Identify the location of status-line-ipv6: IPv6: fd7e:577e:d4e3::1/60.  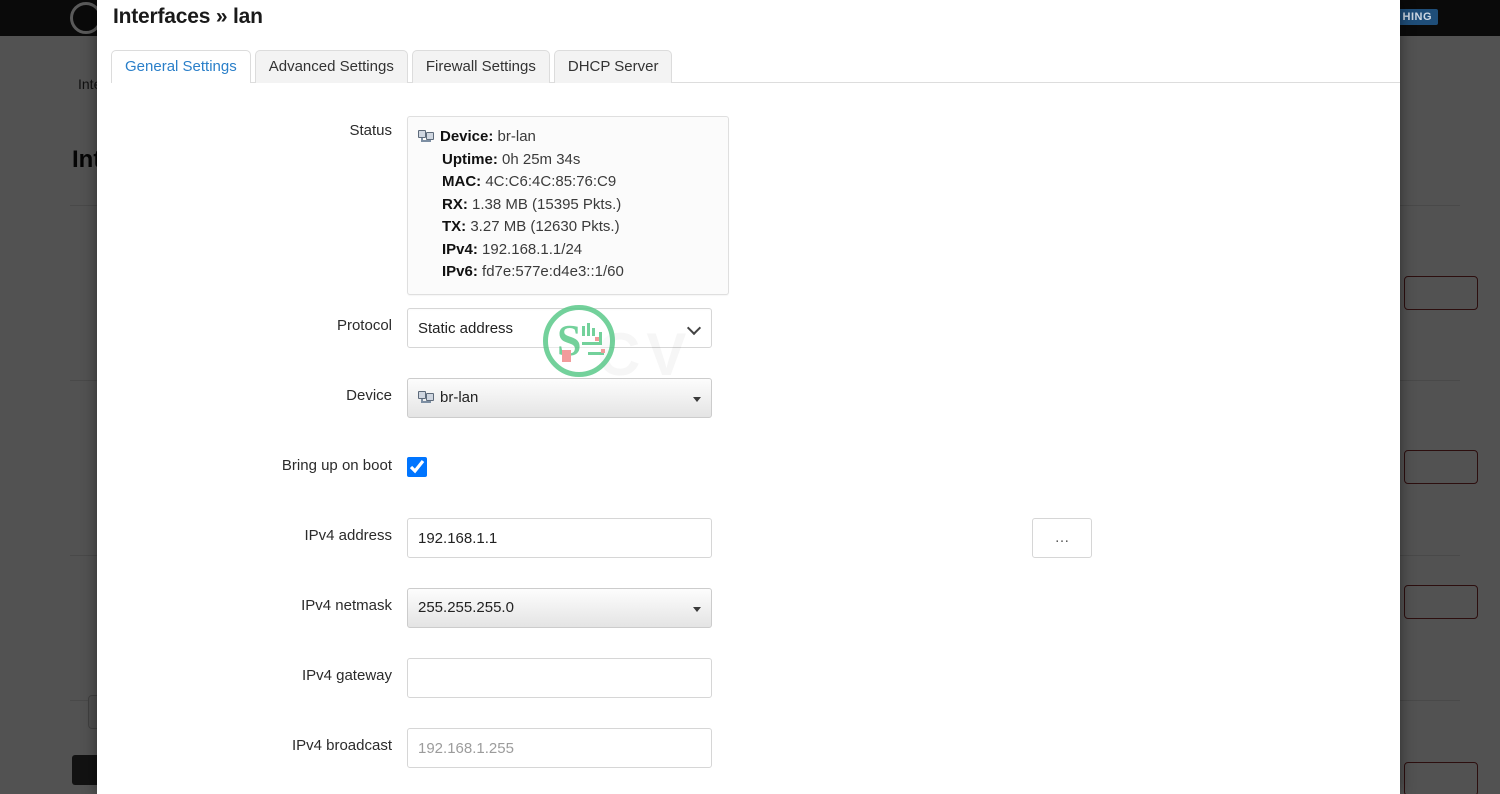
(568, 272).